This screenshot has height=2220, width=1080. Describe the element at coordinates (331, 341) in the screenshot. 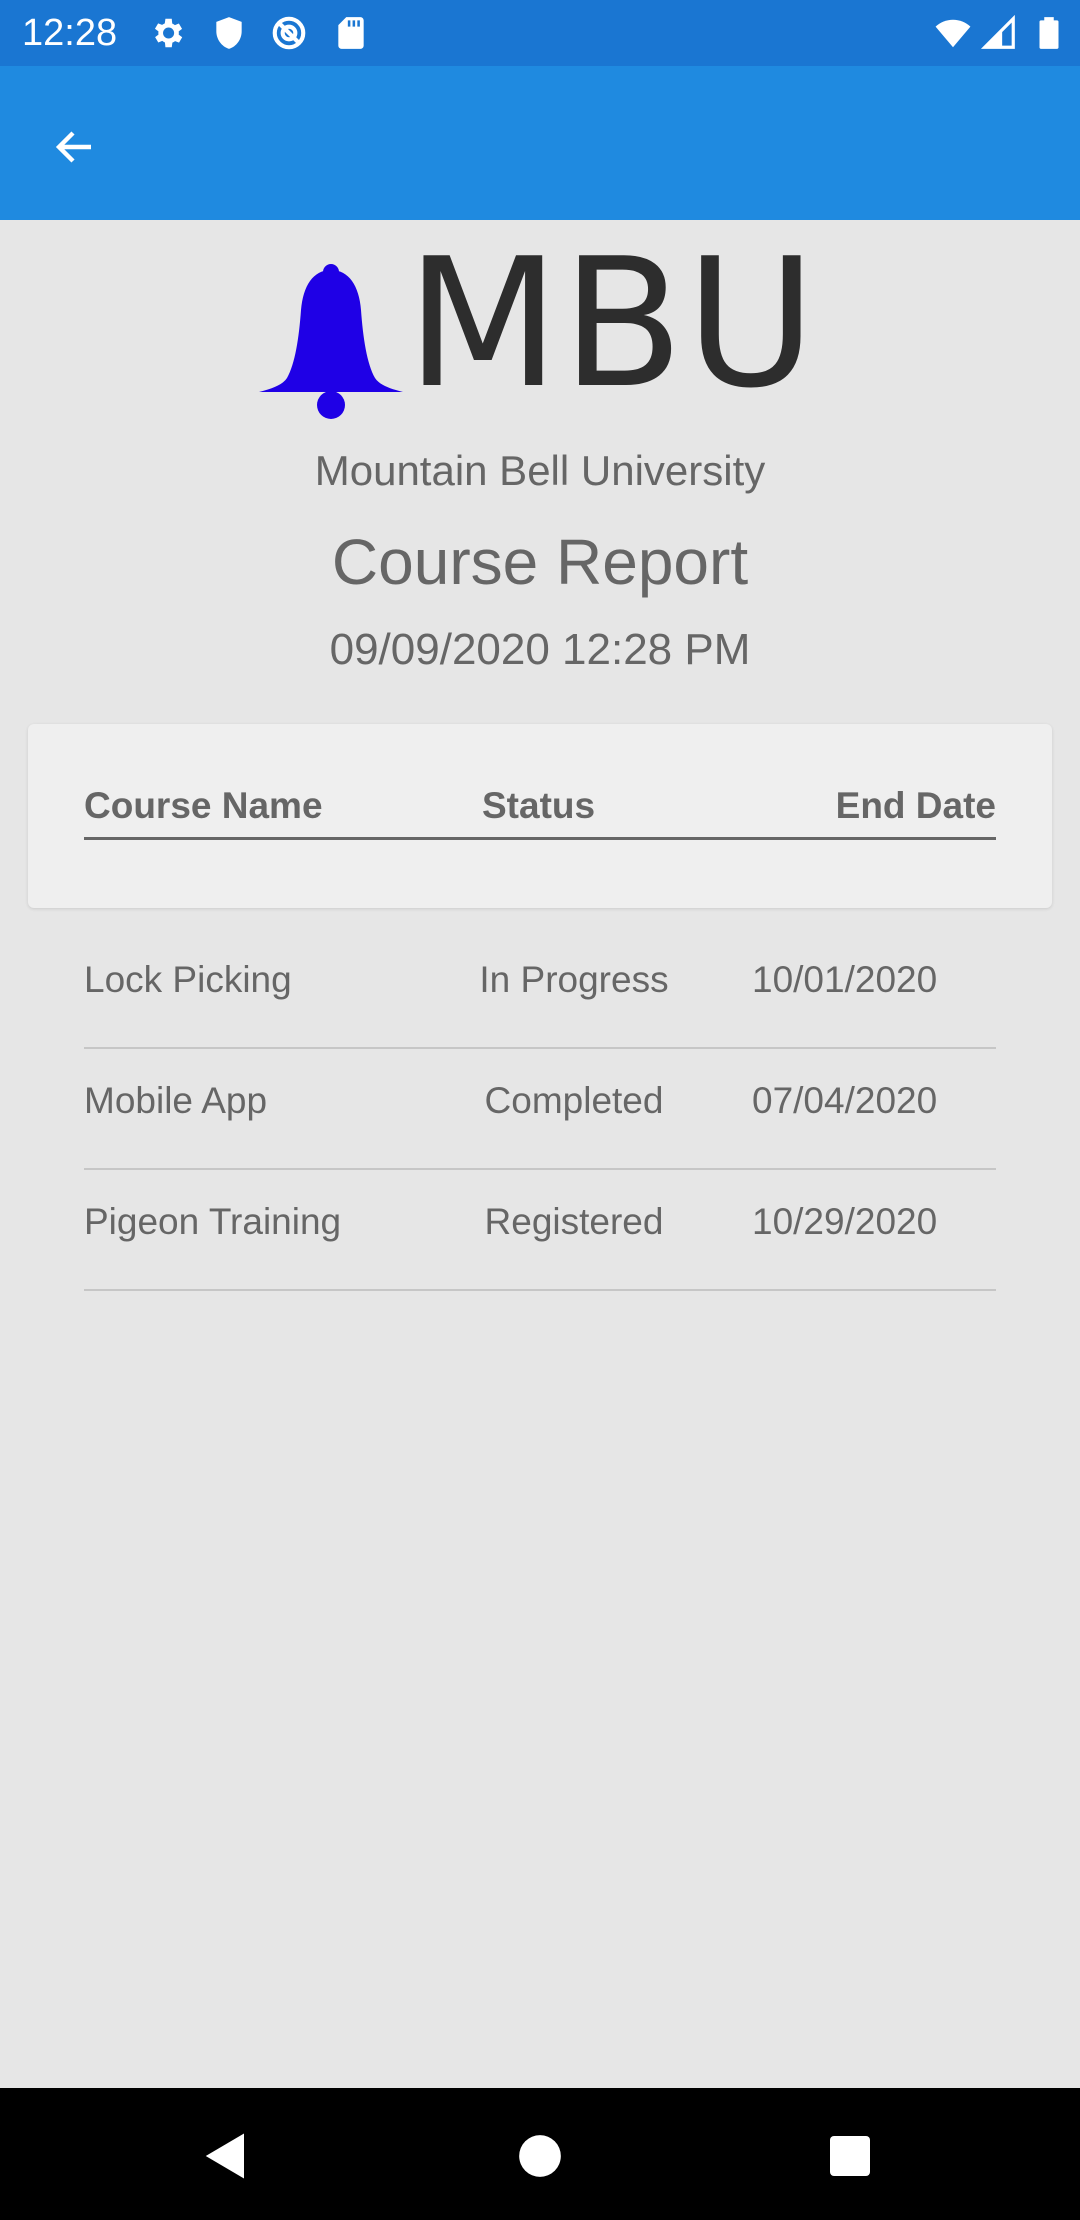

I see `bell-icon` at that location.